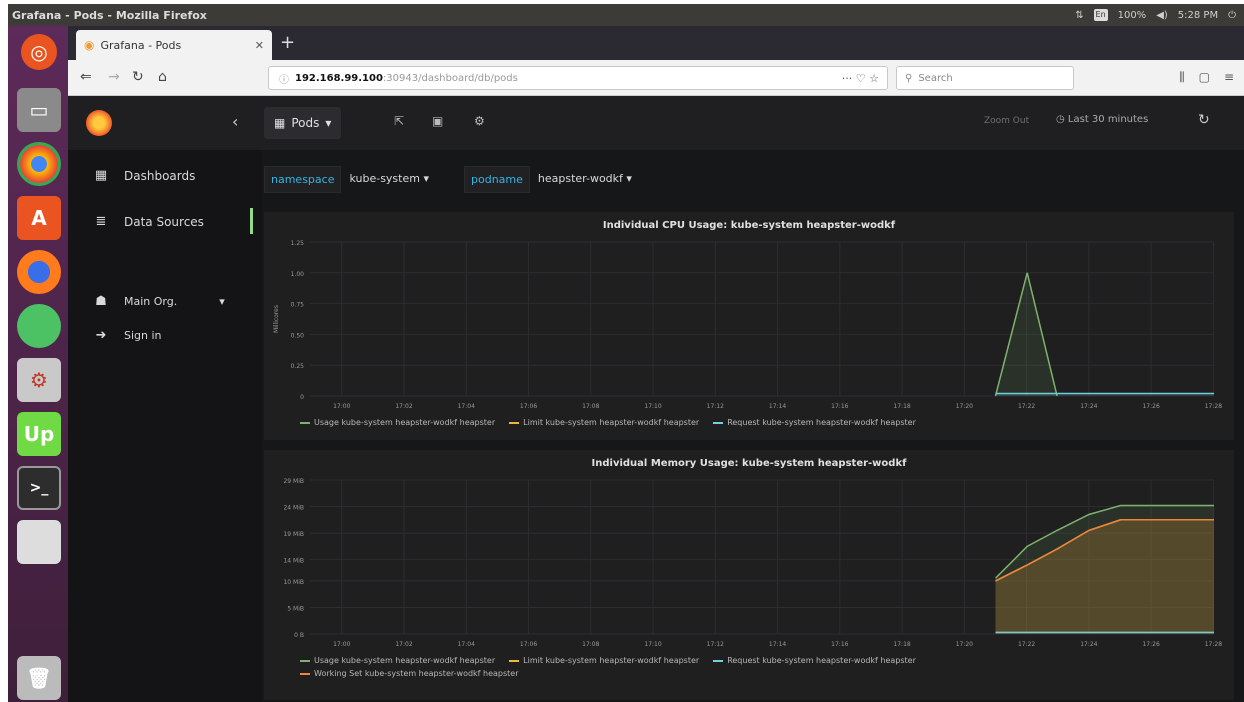  What do you see at coordinates (293, 534) in the screenshot?
I see `y-tick-label: 19 MiB` at bounding box center [293, 534].